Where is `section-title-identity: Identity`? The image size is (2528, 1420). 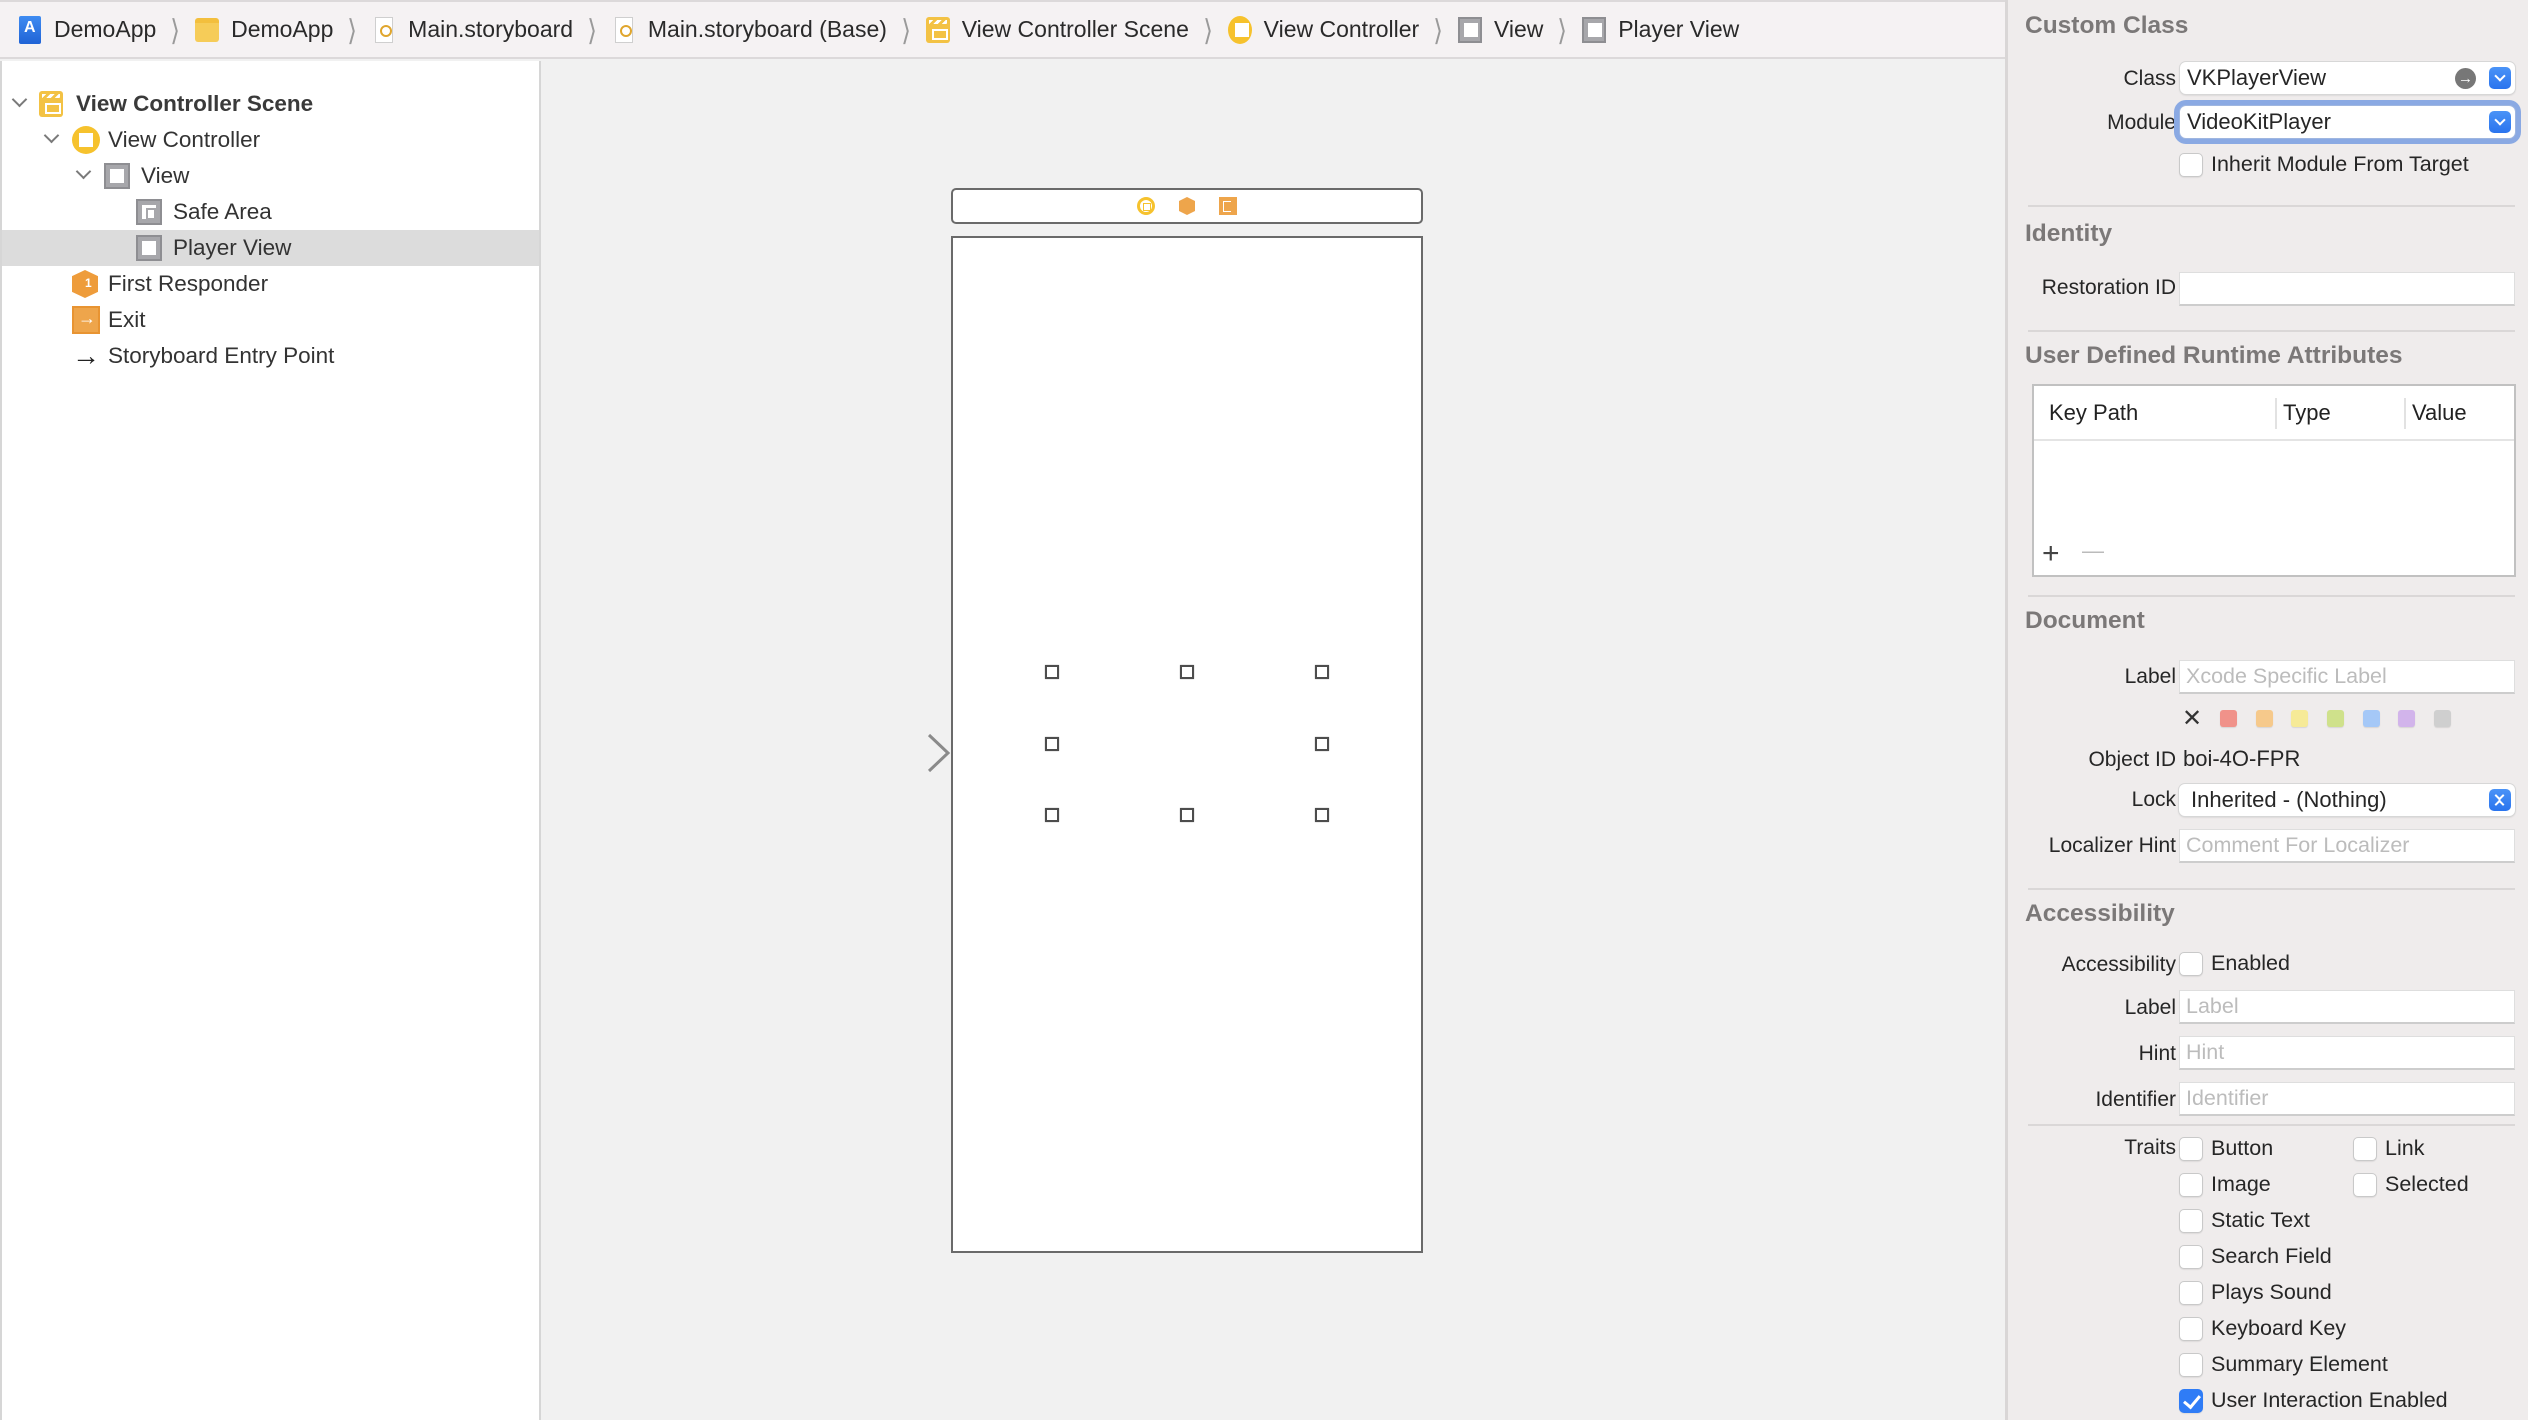
section-title-identity: Identity is located at coordinates (2069, 233).